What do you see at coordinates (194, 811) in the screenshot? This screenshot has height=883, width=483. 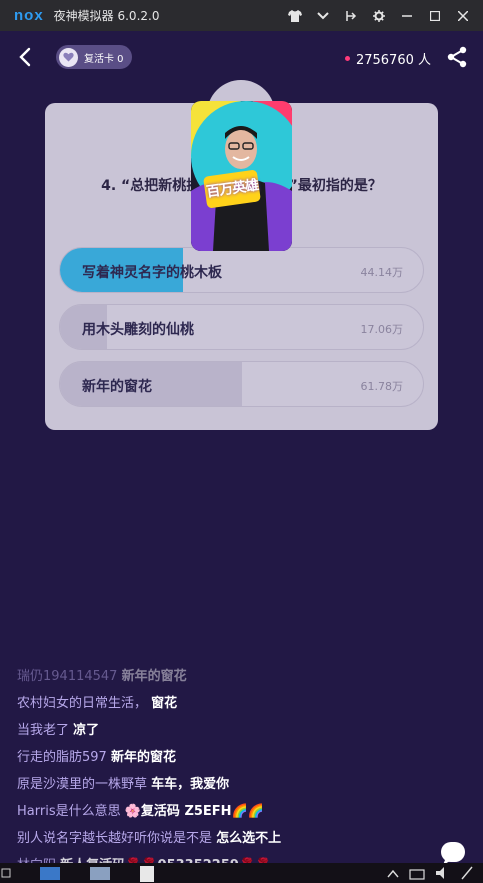 I see `comment-message: 🌸复活码 Z5EFH🌈🌈` at bounding box center [194, 811].